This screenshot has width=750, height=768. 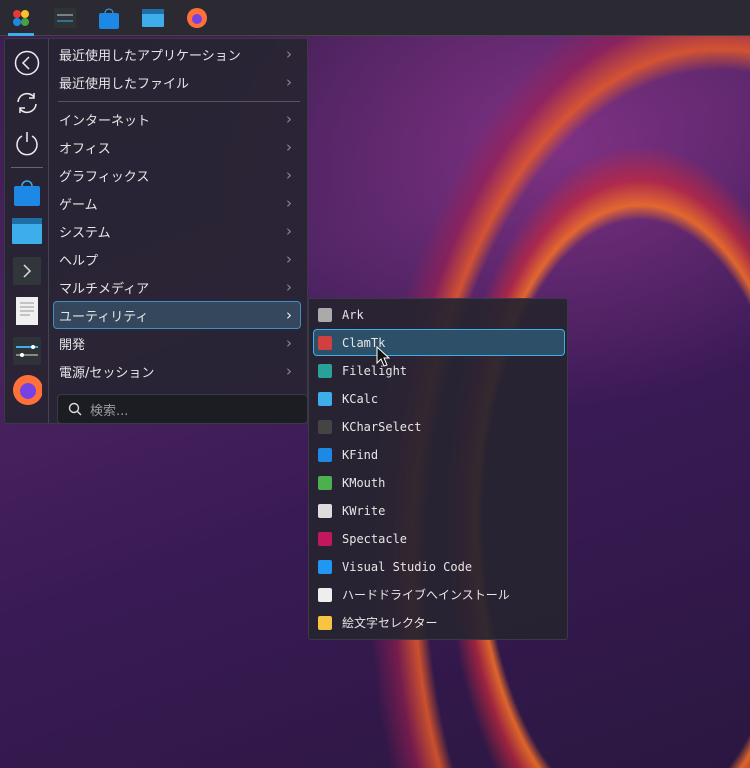 I want to click on taskbar, so click(x=375, y=18).